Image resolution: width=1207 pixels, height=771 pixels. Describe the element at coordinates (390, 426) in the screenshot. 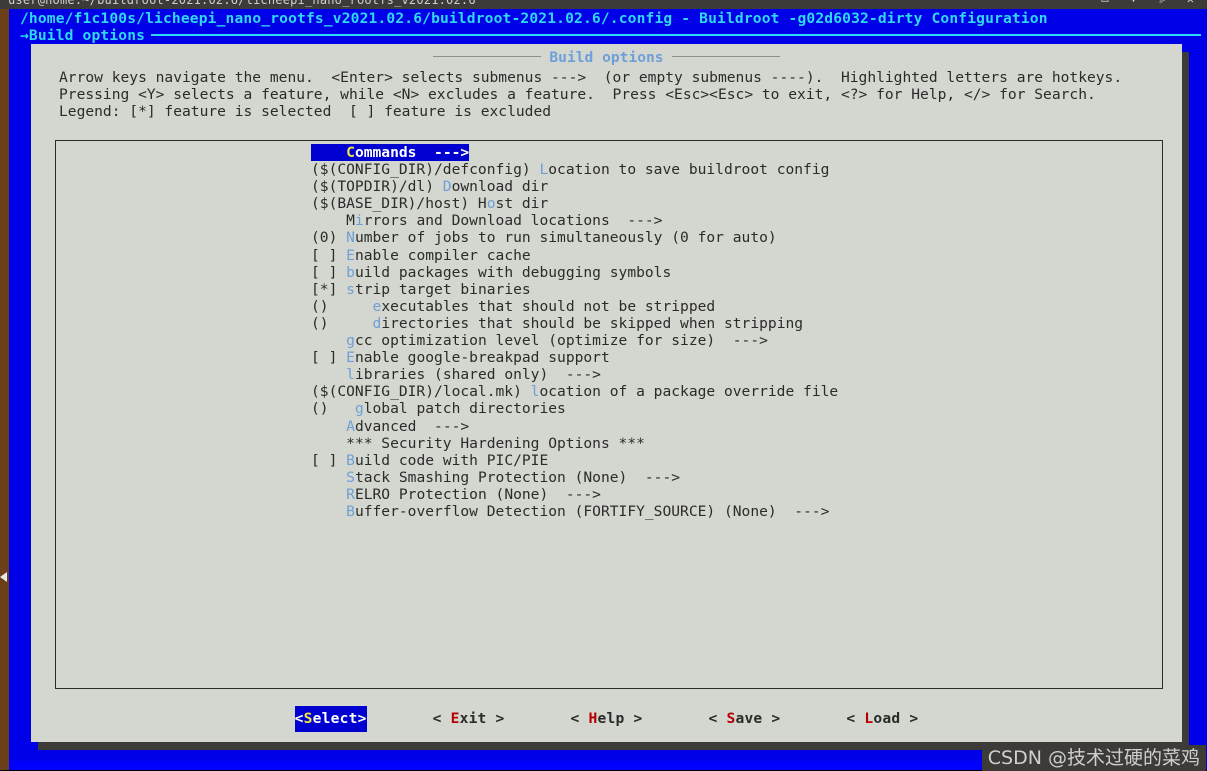

I see `menu-item-content: Advanced --->` at that location.